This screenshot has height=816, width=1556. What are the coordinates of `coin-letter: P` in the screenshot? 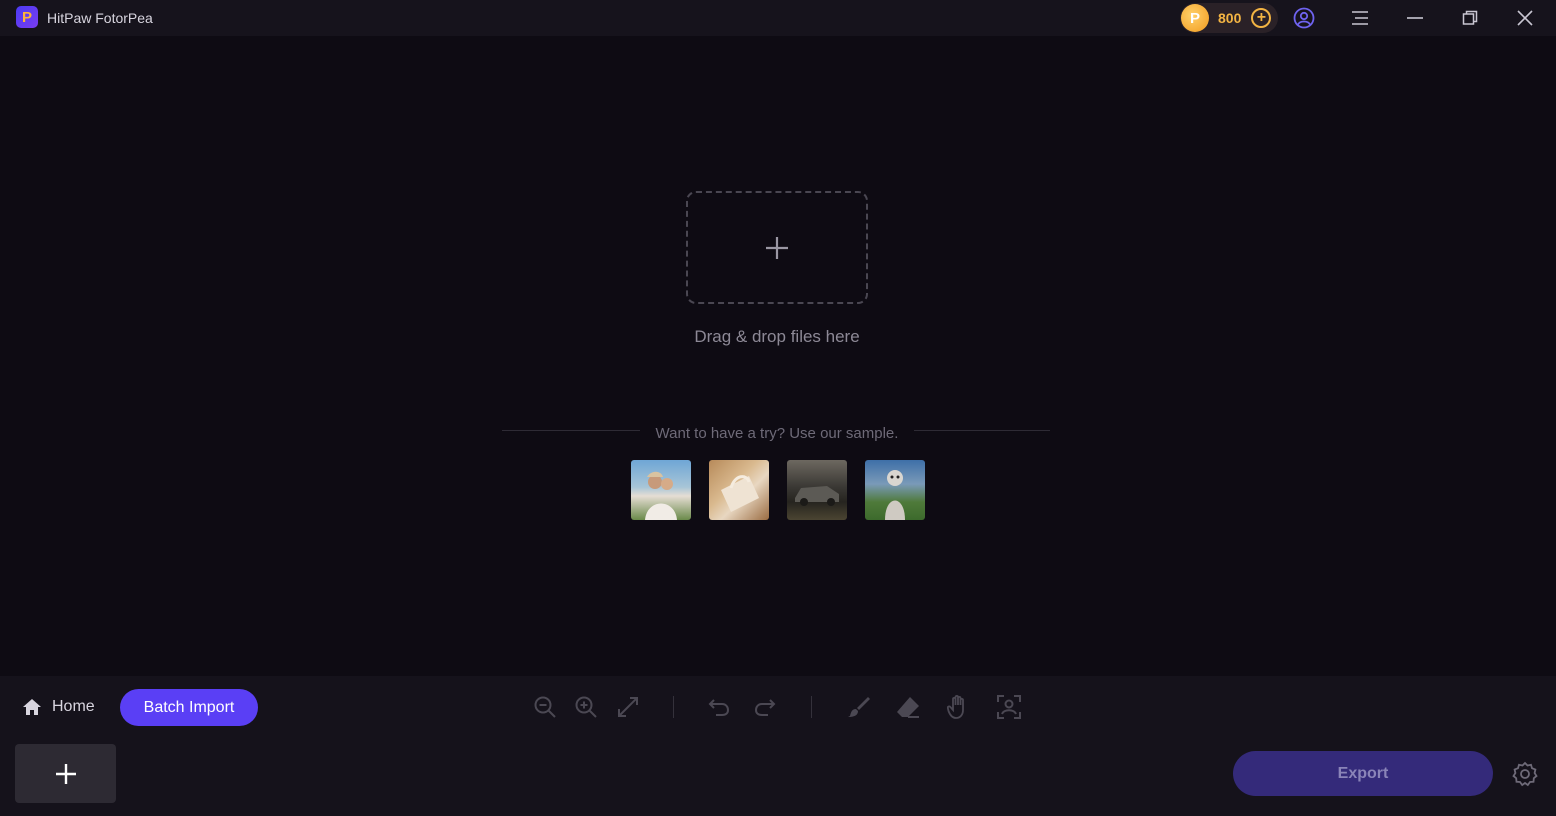 It's located at (1194, 18).